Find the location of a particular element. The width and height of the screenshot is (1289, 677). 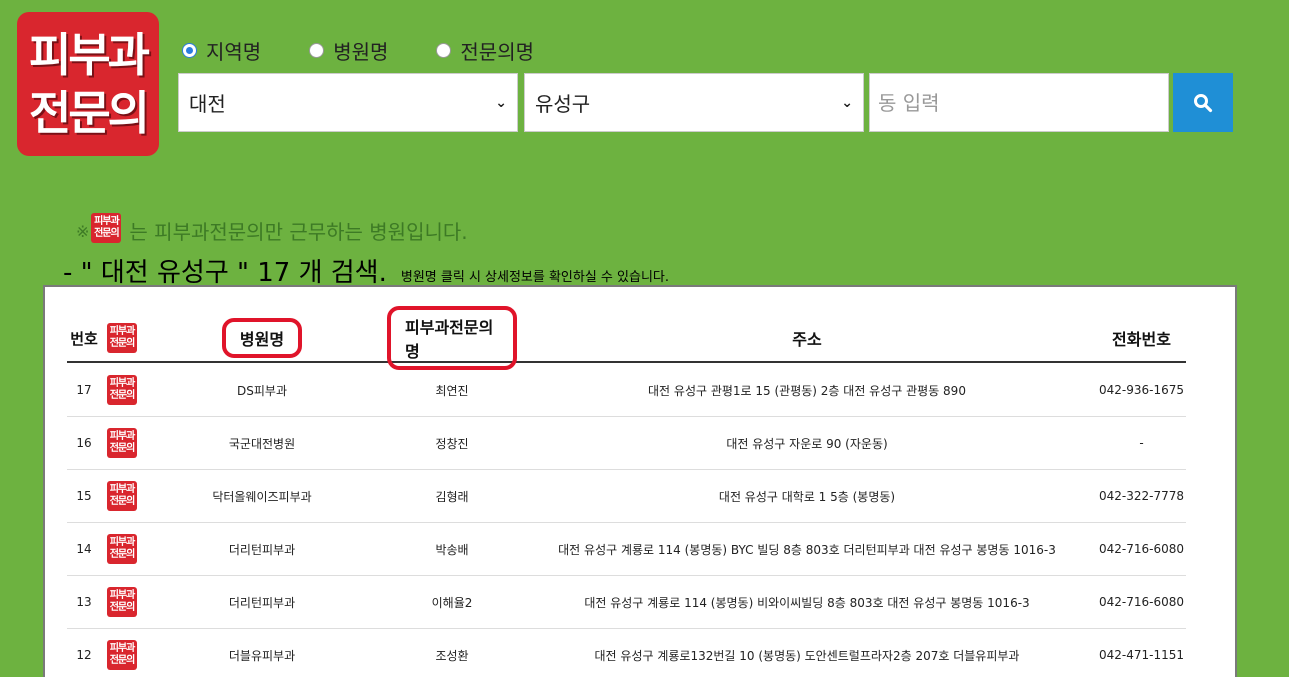

site-logo: 피부과 전문의 is located at coordinates (88, 84).